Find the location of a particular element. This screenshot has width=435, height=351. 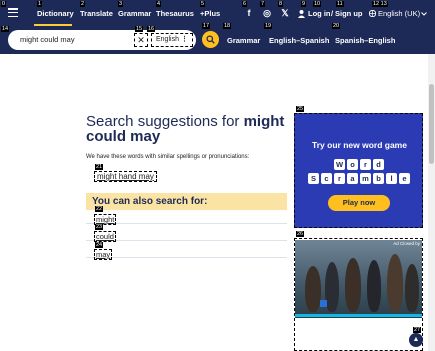

video-ad: Ad Closed by is located at coordinates (358, 294).